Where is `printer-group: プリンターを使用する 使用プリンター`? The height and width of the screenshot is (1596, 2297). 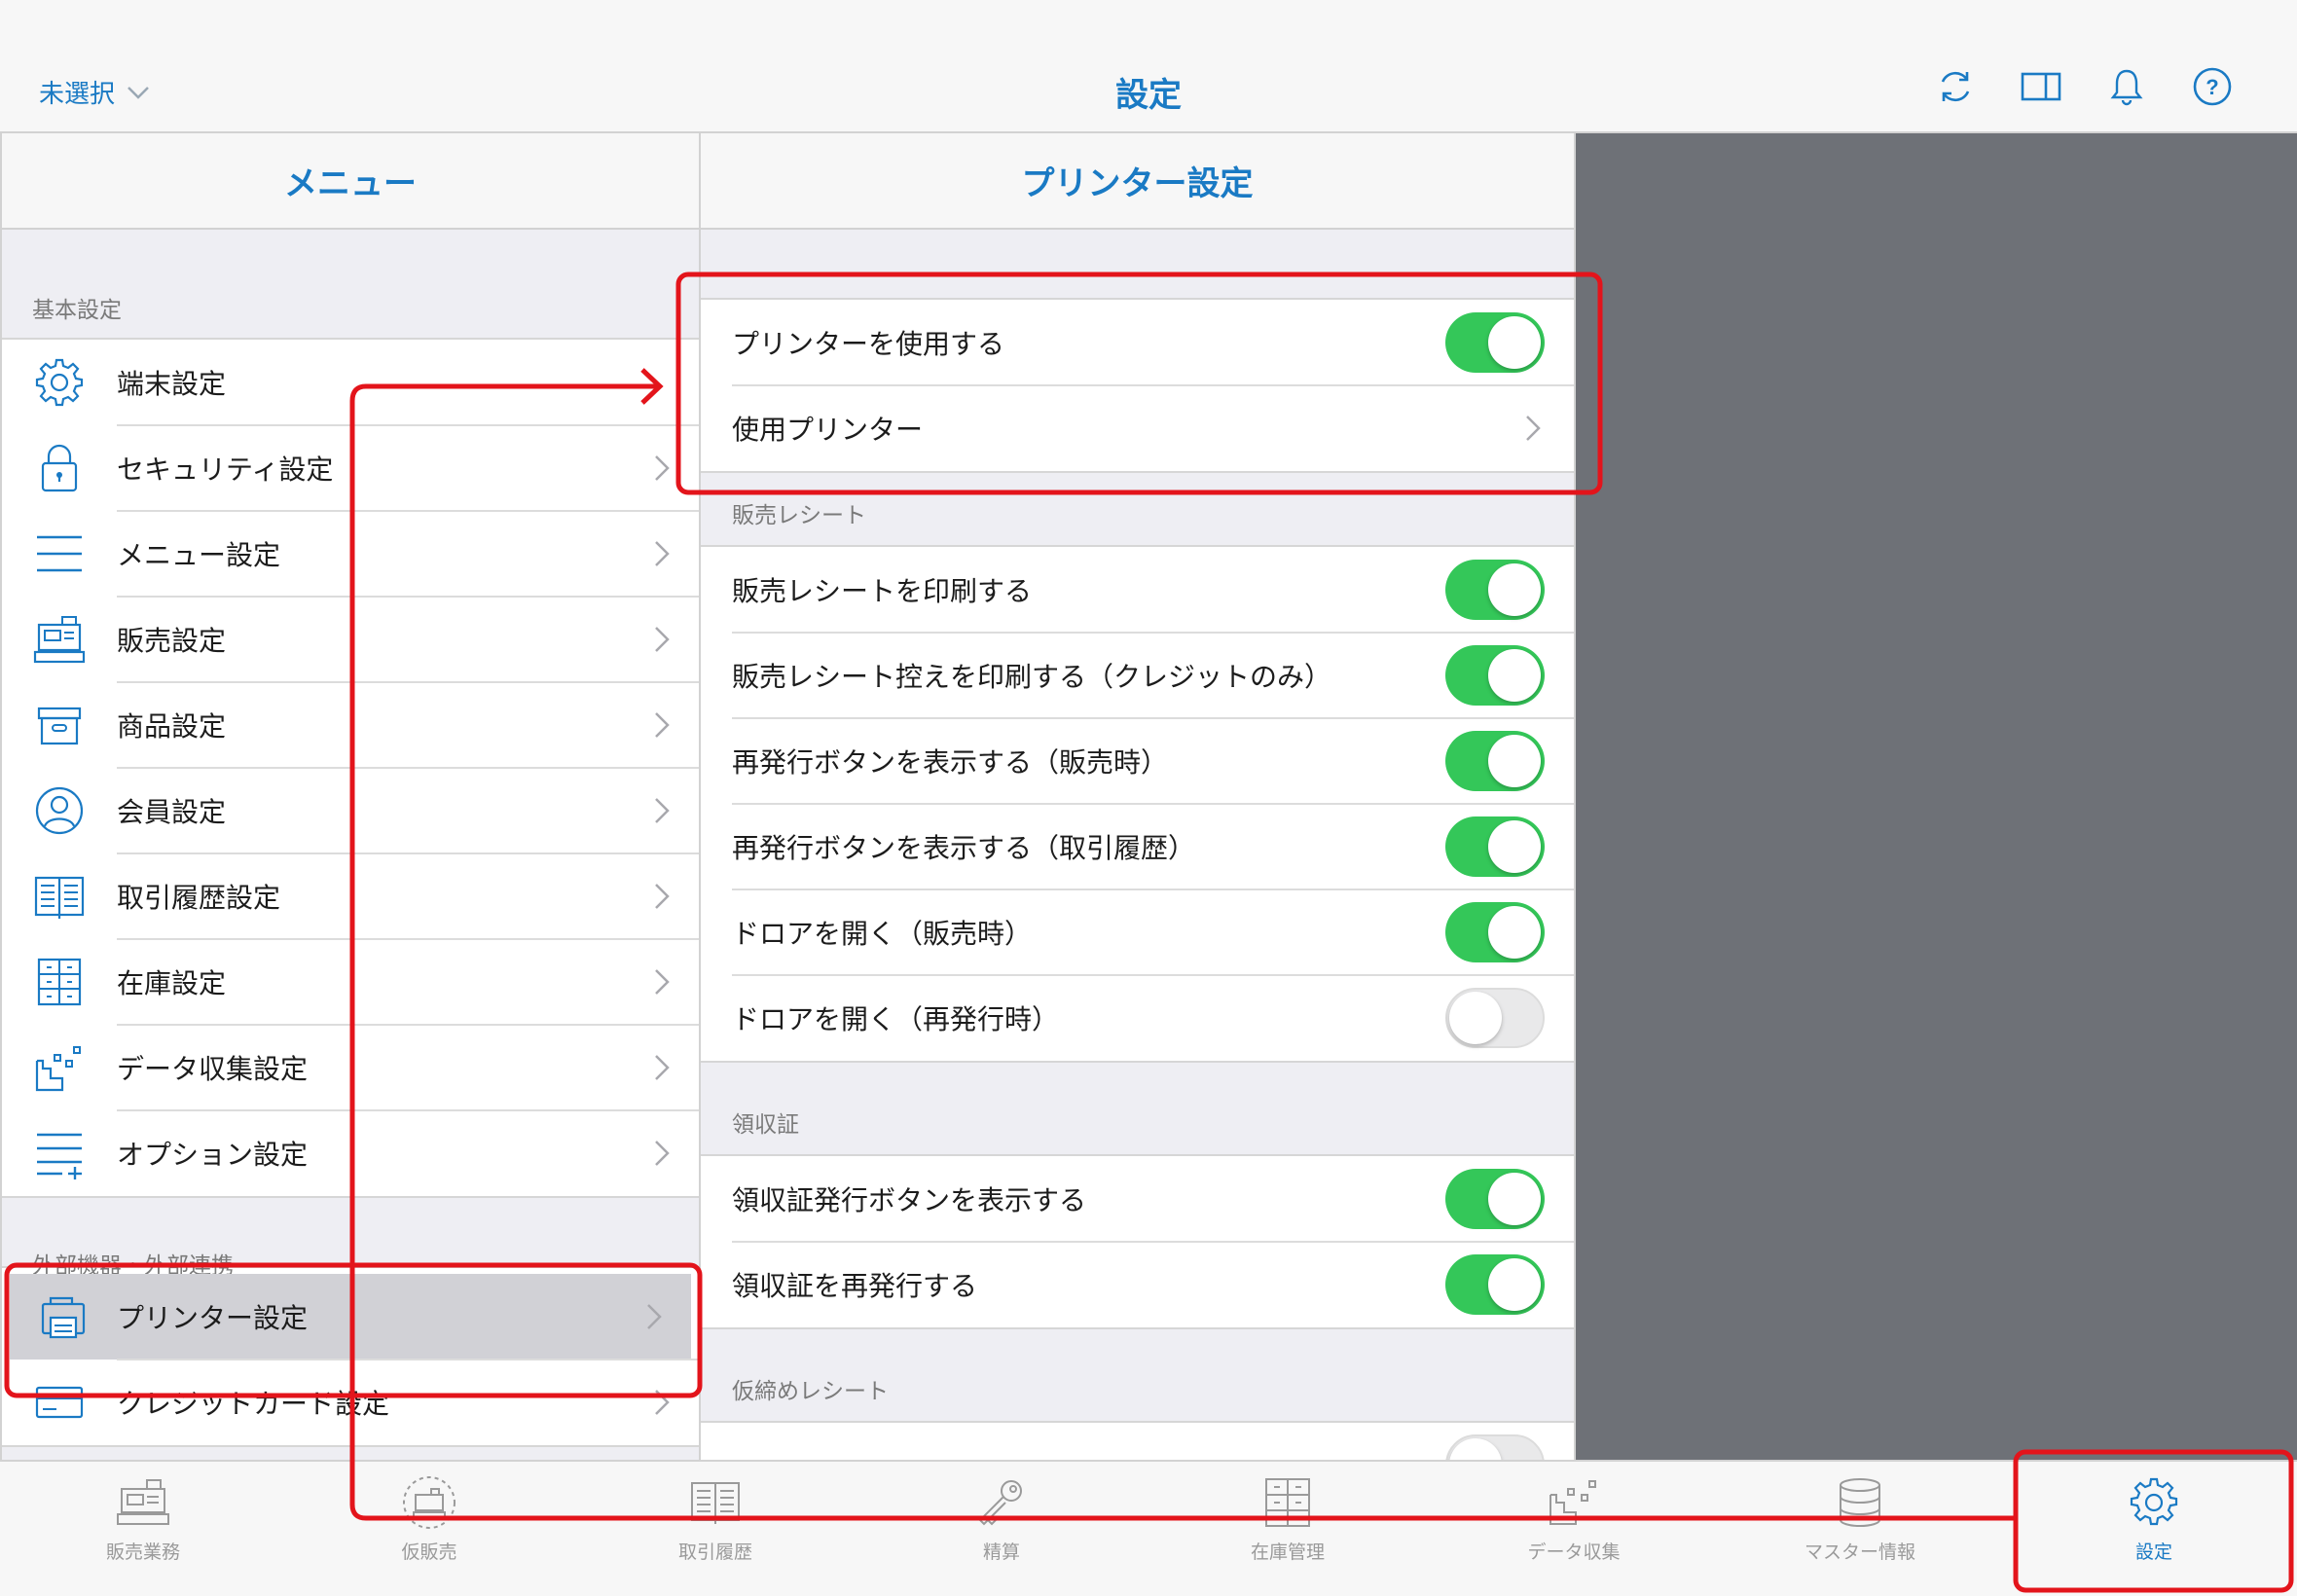 printer-group: プリンターを使用する 使用プリンター is located at coordinates (1137, 385).